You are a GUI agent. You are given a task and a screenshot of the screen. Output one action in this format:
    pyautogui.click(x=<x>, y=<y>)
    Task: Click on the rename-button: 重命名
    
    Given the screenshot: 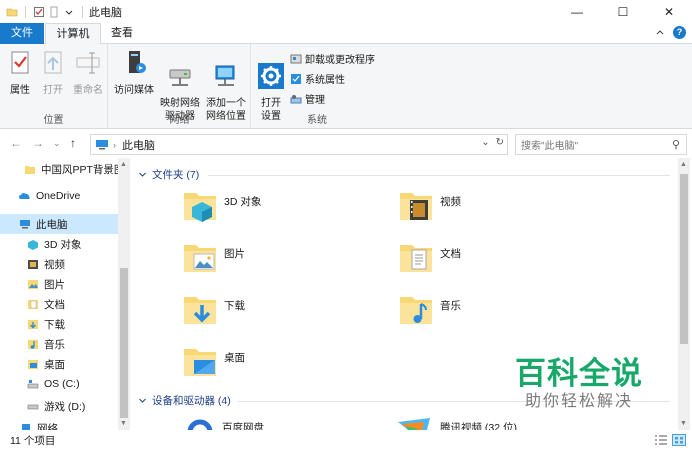 What is the action you would take?
    pyautogui.click(x=88, y=72)
    